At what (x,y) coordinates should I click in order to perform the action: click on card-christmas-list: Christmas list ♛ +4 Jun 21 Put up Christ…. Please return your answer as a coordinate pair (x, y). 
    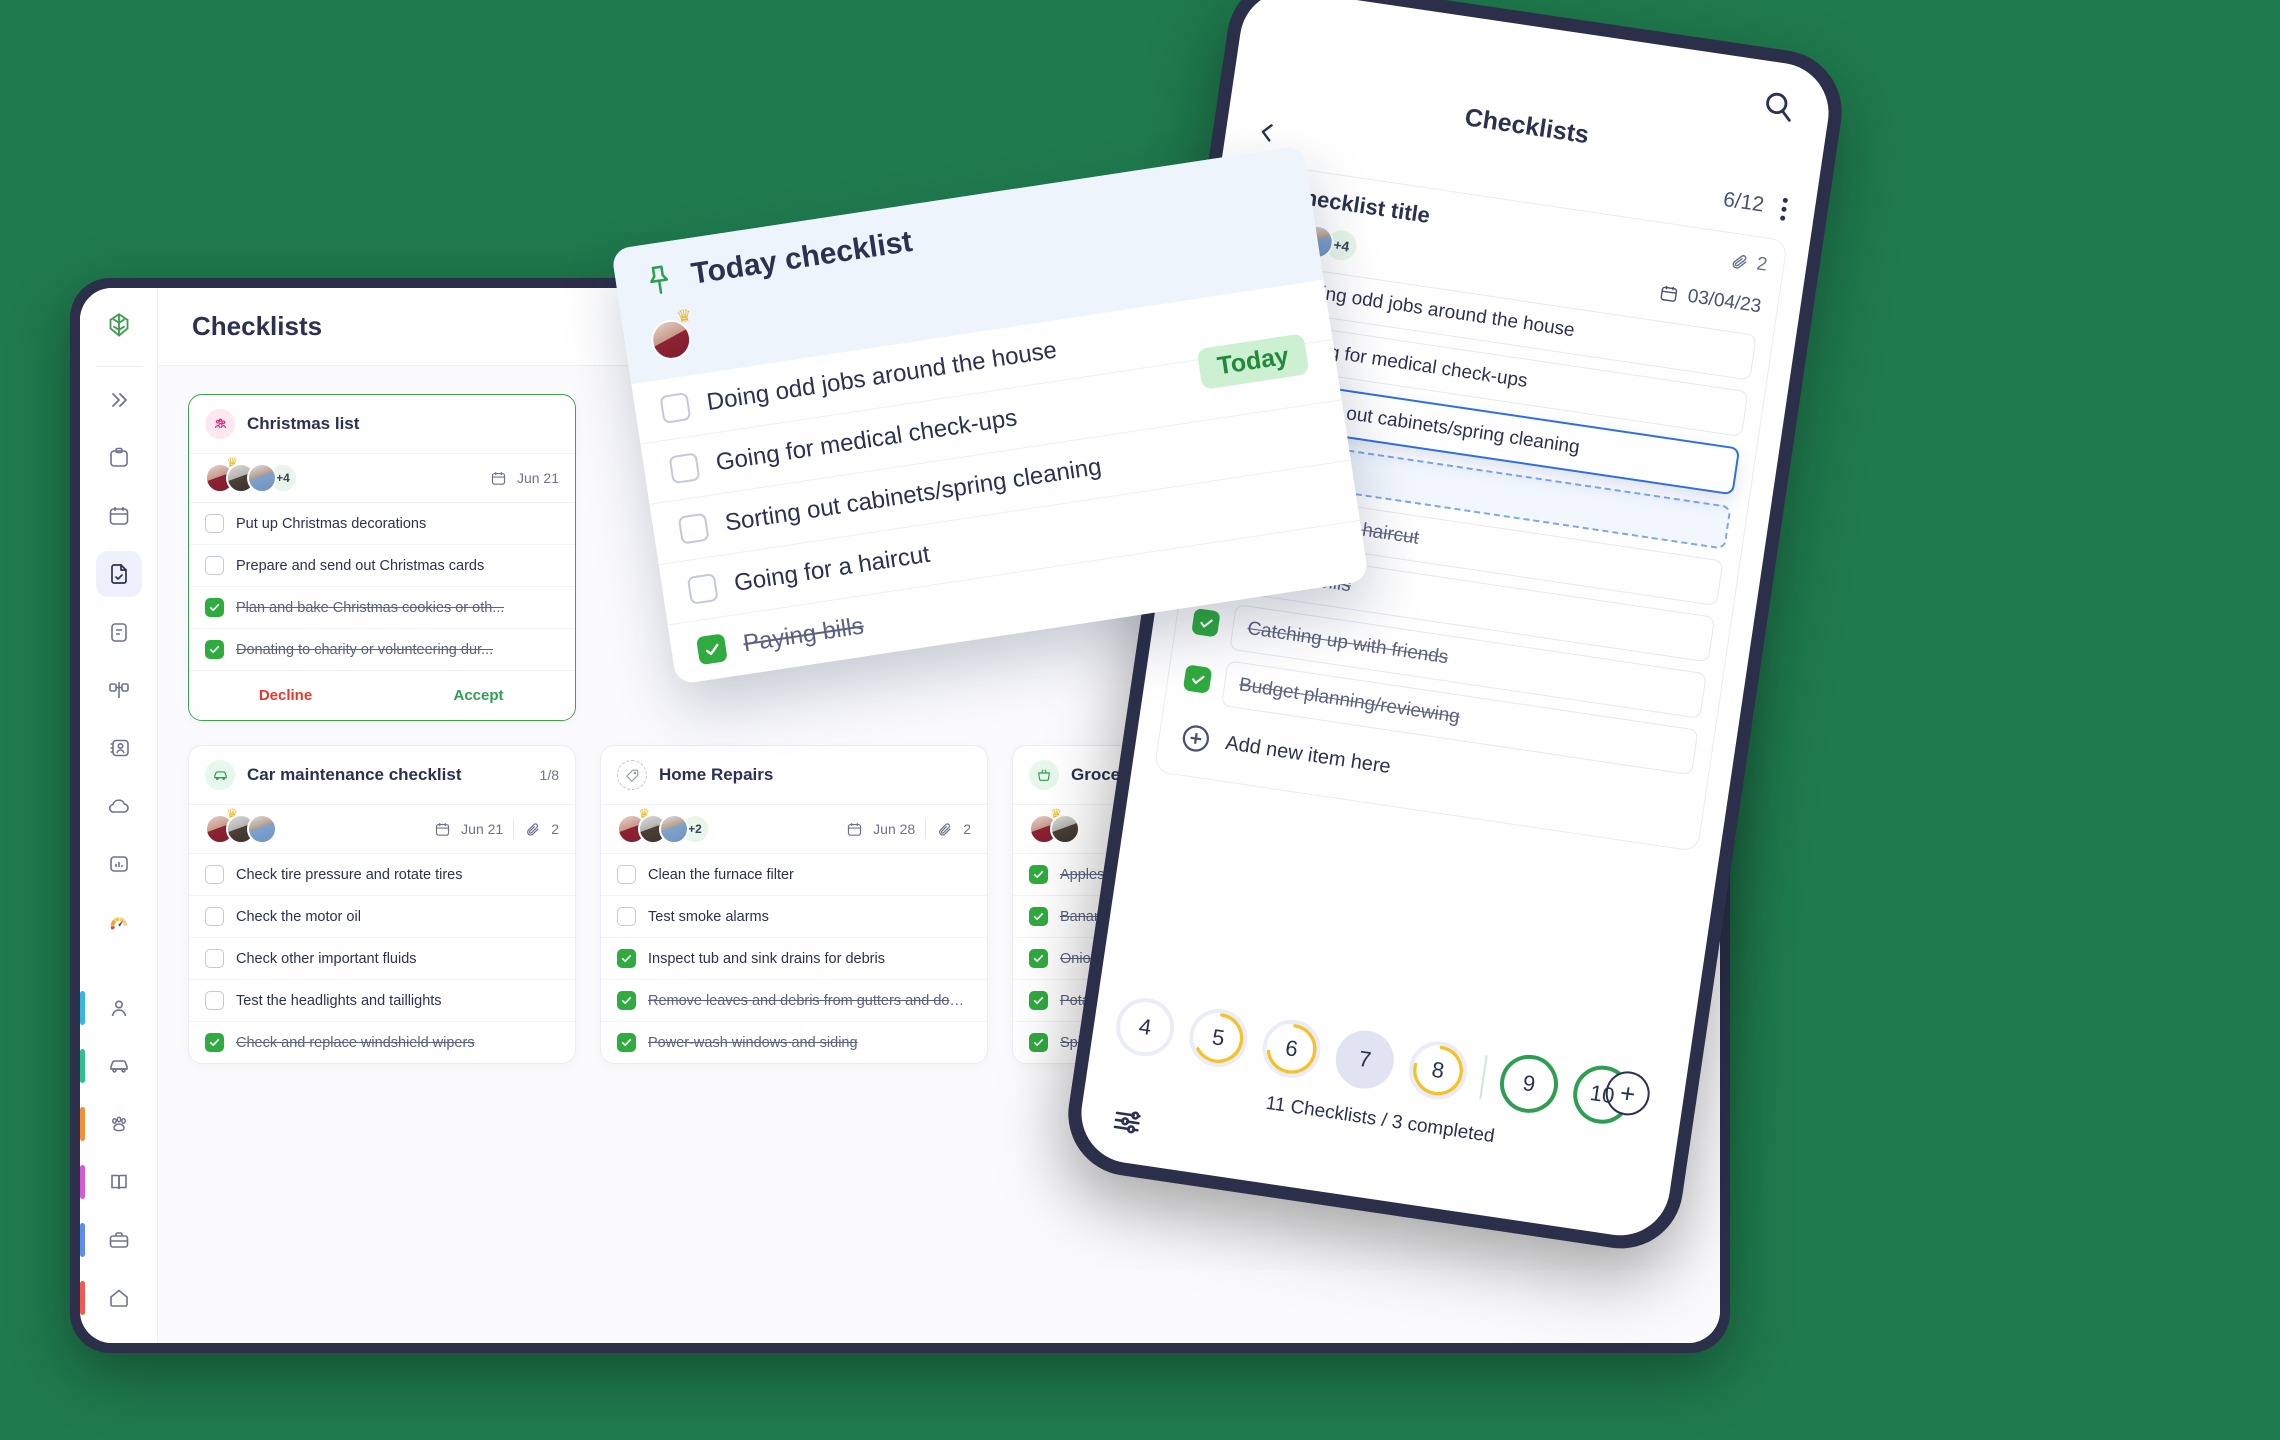
    Looking at the image, I should click on (382, 557).